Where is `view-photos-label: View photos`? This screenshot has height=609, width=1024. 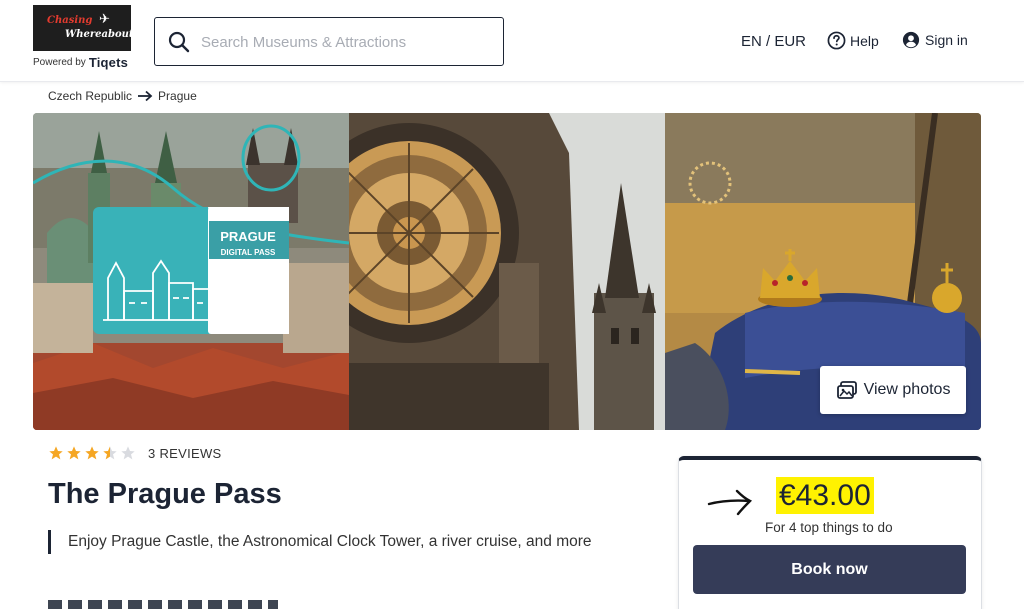
view-photos-label: View photos is located at coordinates (907, 389).